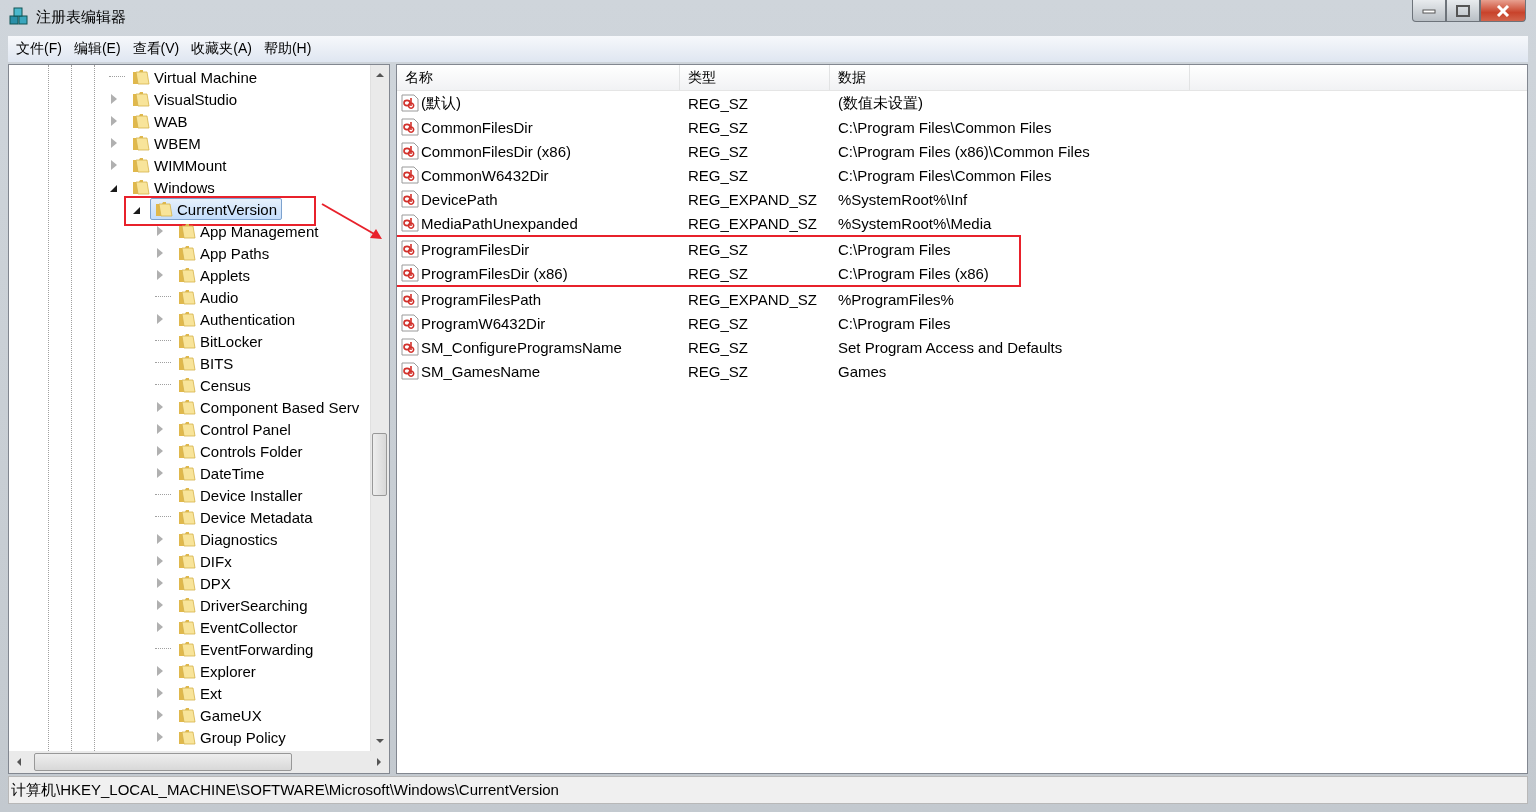  I want to click on value-row: SM_ConfigureProgramsName REG_SZ Set Program Access and Defaults, so click(962, 347).